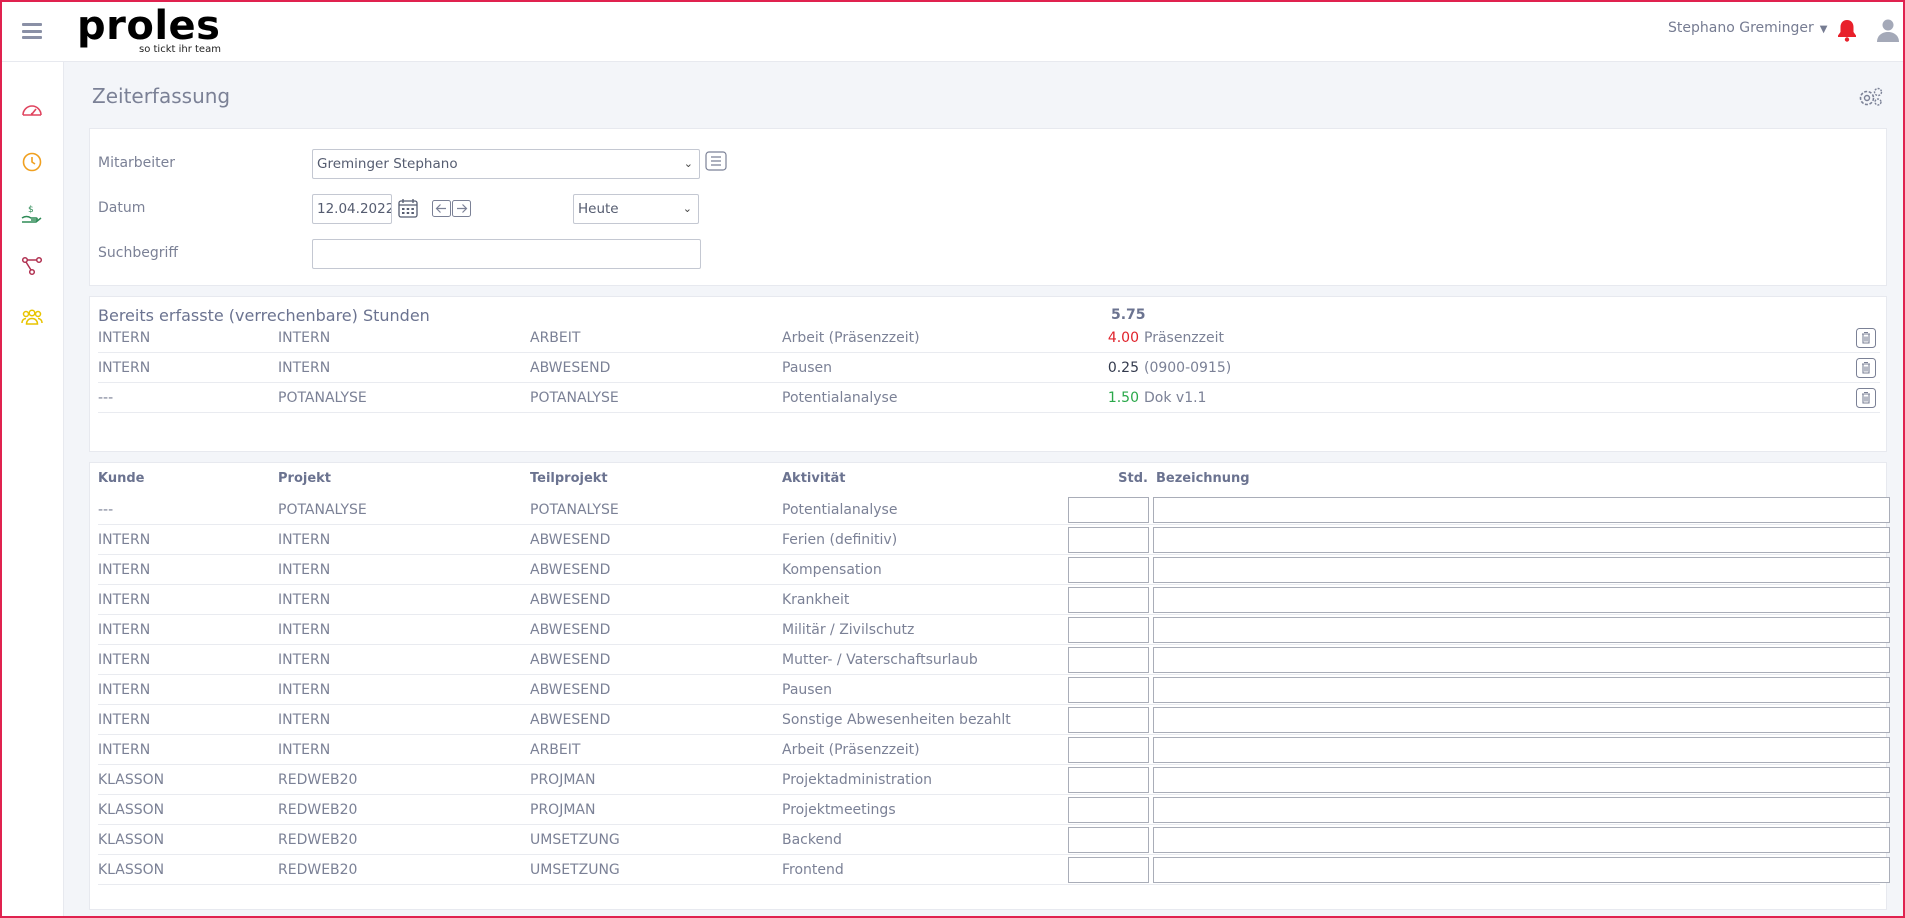 The width and height of the screenshot is (1905, 918). I want to click on money-hand-icon: $, so click(31, 214).